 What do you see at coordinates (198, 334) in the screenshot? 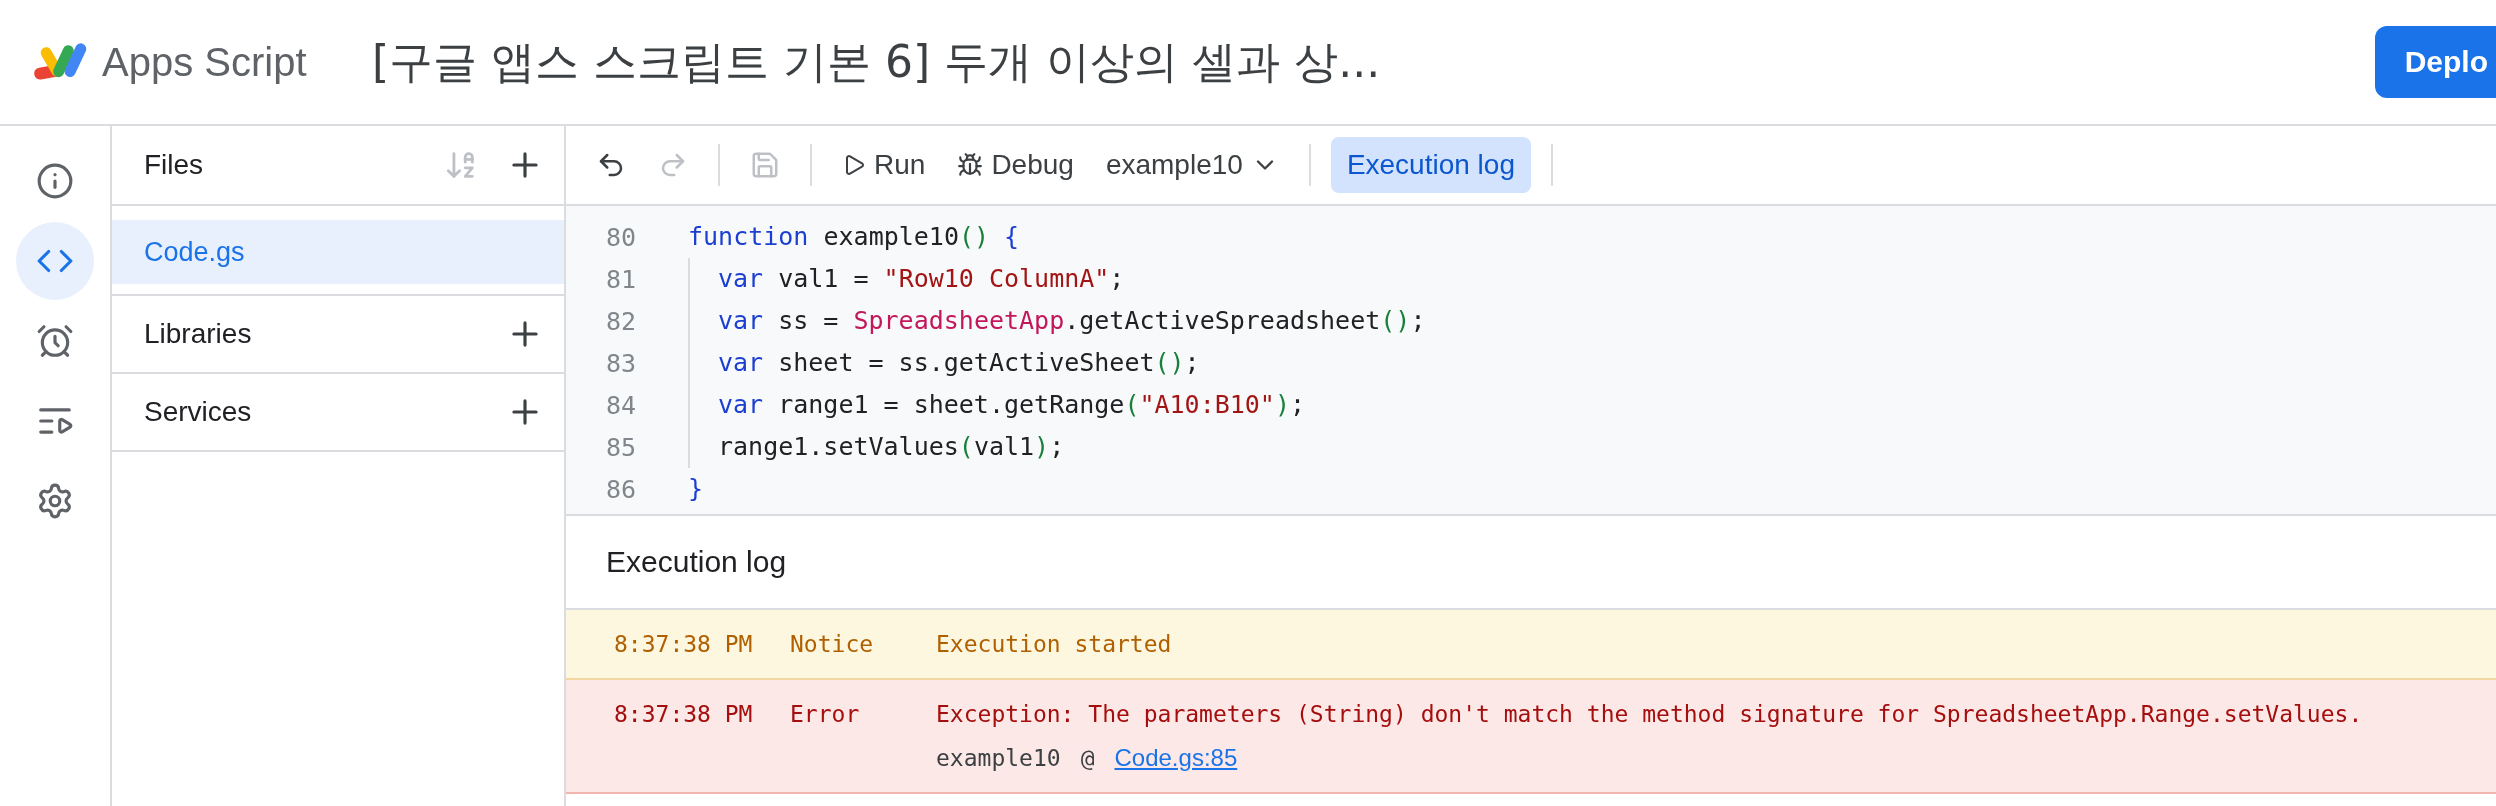
I see `section-heading: Libraries` at bounding box center [198, 334].